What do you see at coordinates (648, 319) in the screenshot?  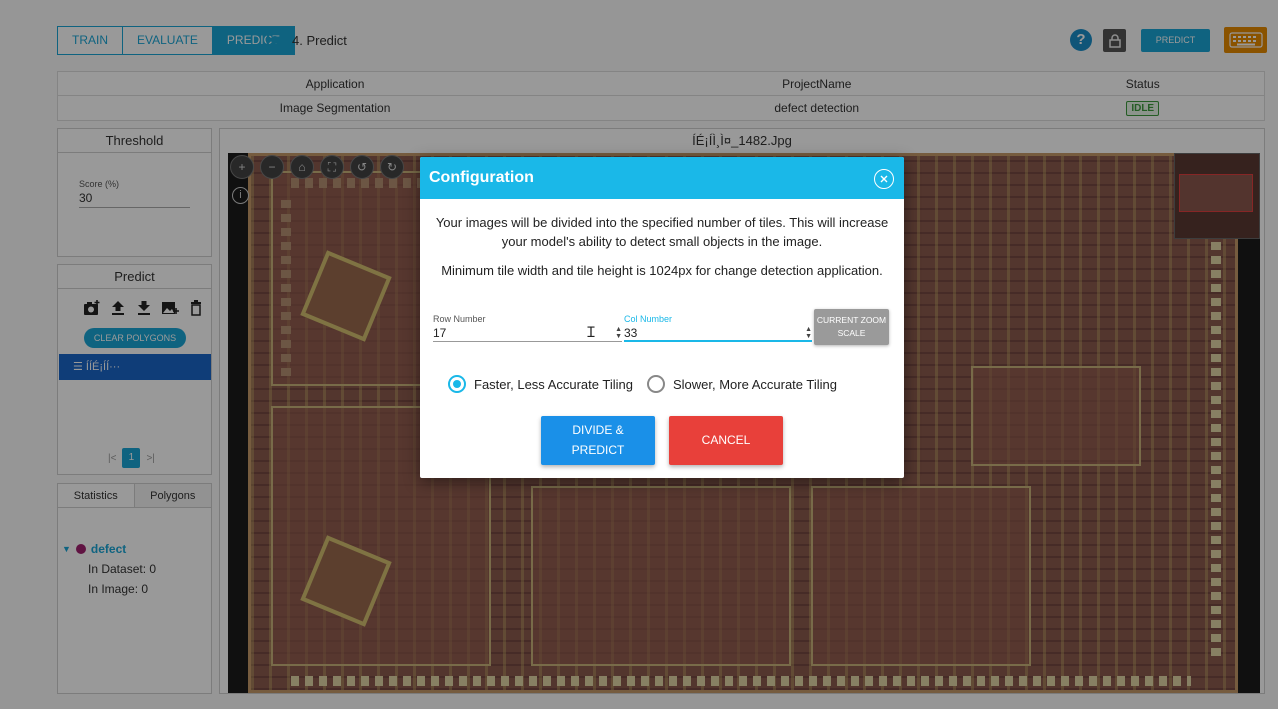 I see `col-number-label: Col Number` at bounding box center [648, 319].